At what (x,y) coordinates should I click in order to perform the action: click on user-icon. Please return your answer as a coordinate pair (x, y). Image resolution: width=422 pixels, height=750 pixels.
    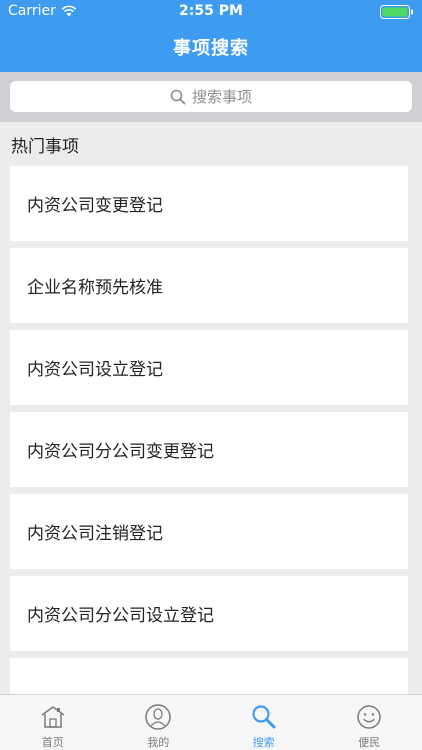
    Looking at the image, I should click on (158, 717).